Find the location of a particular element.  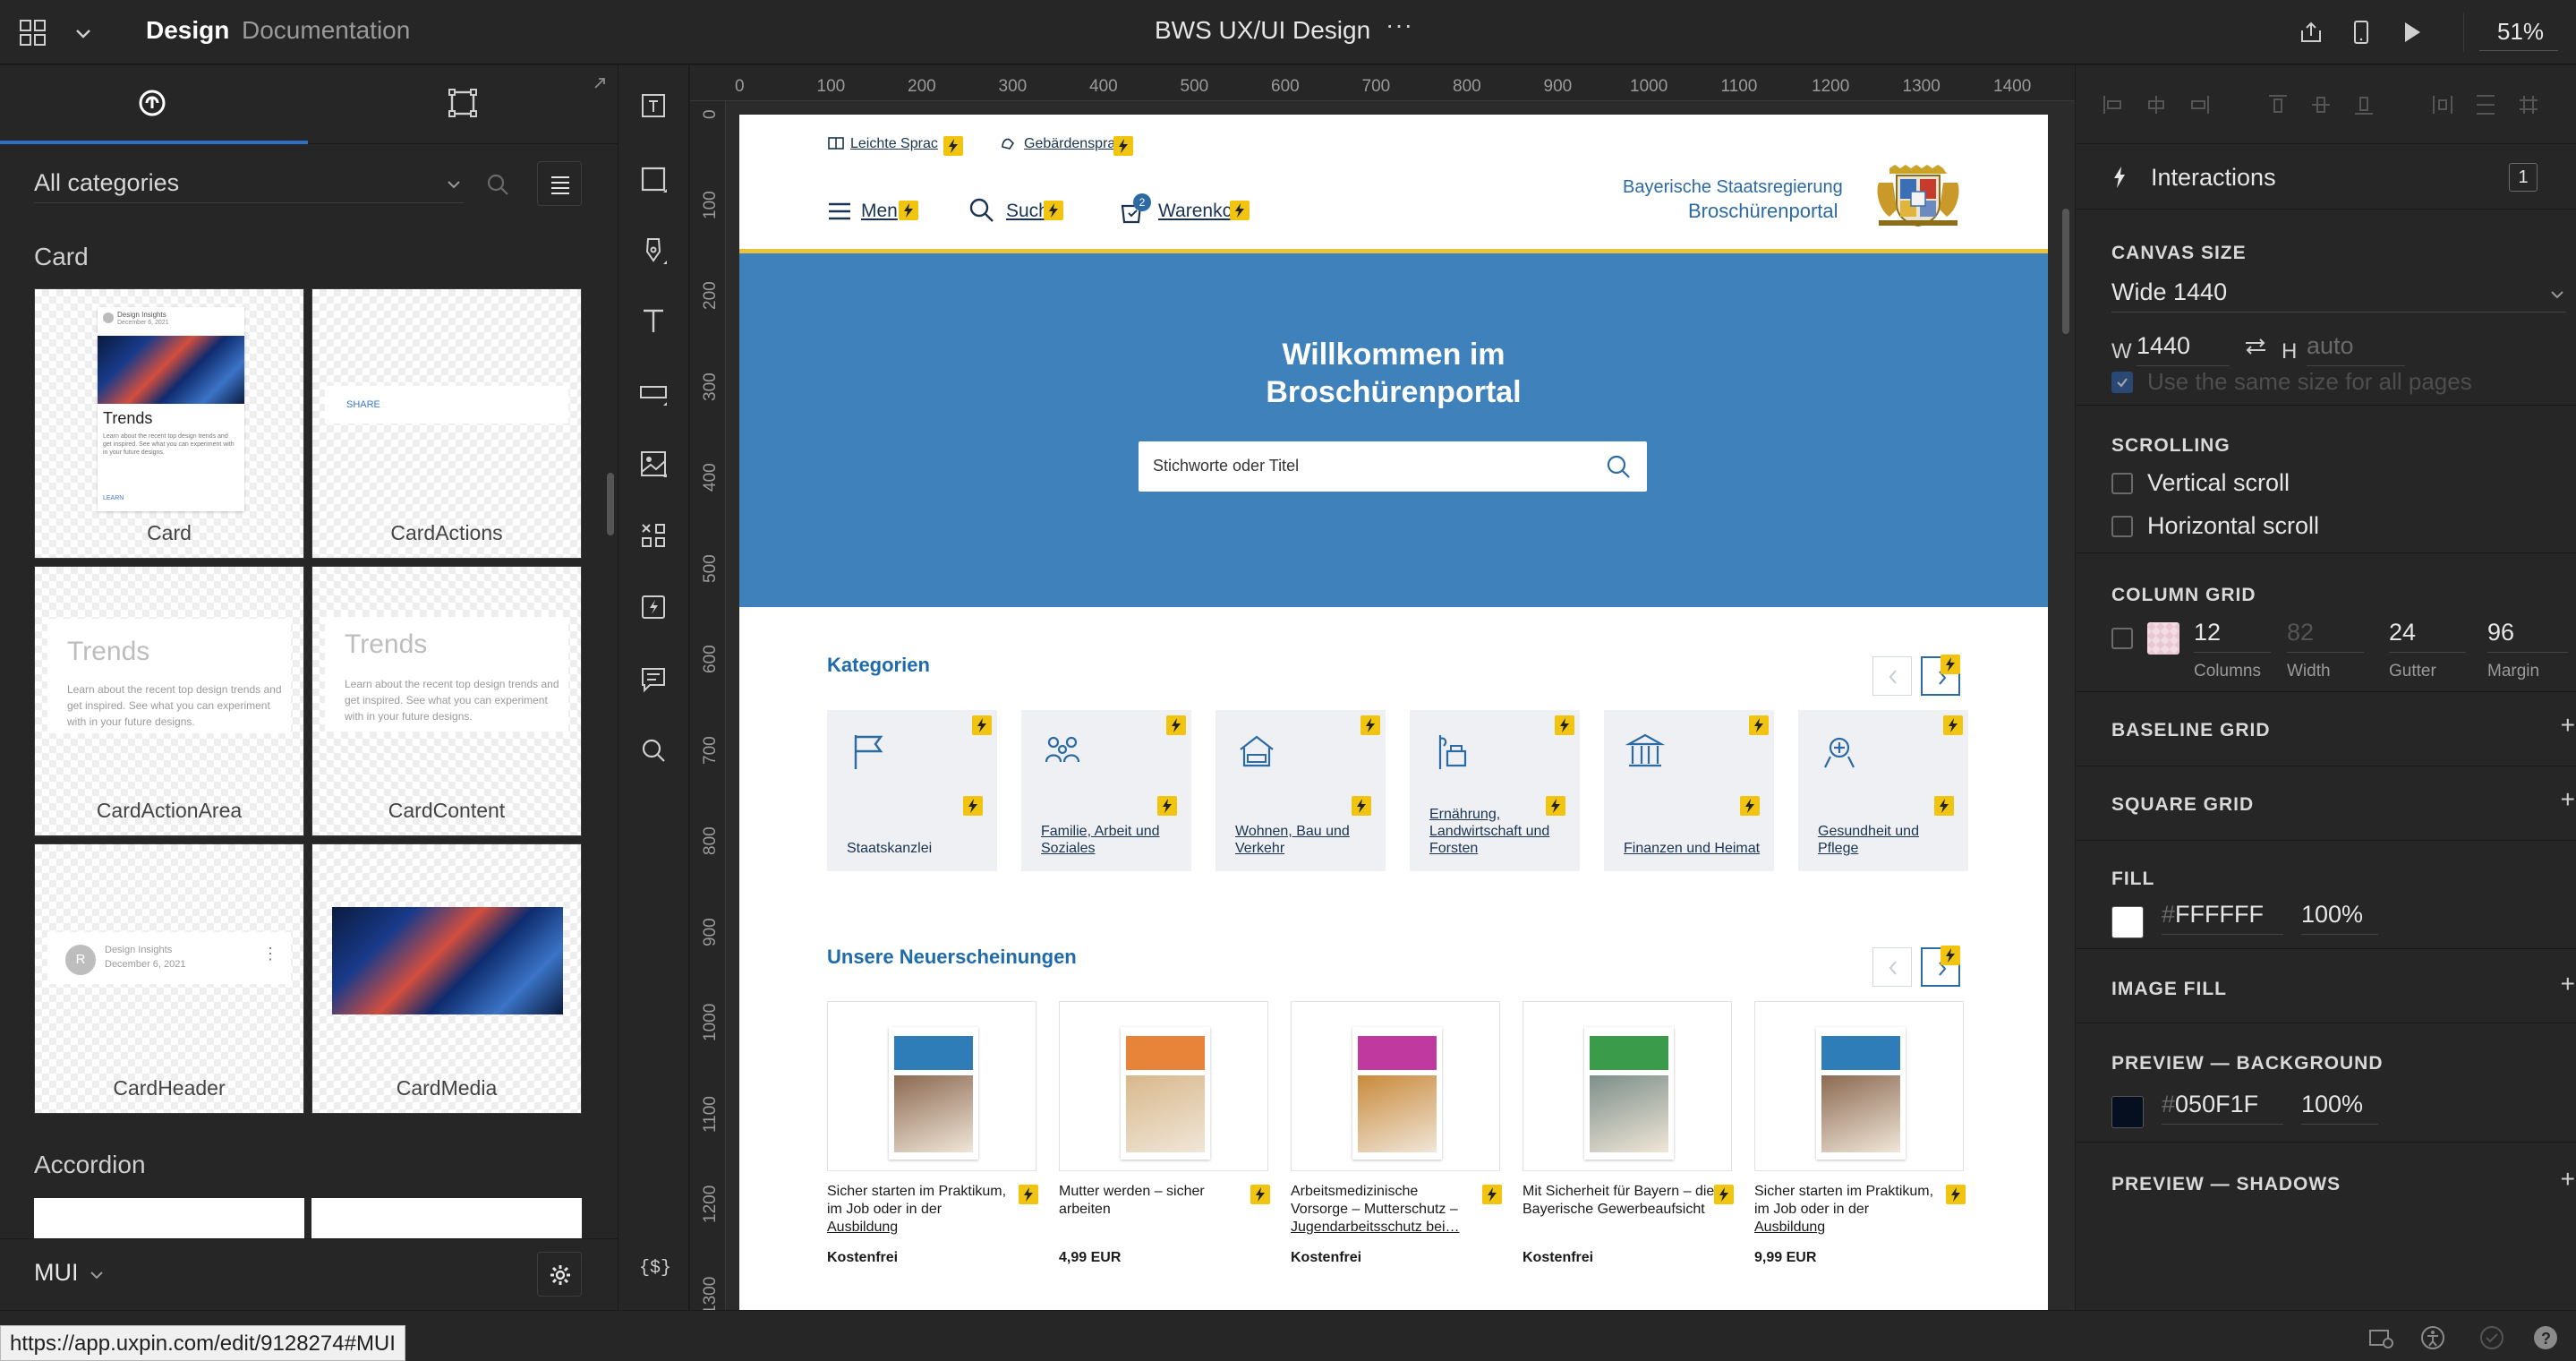

zoom-level: 51% is located at coordinates (2520, 32).